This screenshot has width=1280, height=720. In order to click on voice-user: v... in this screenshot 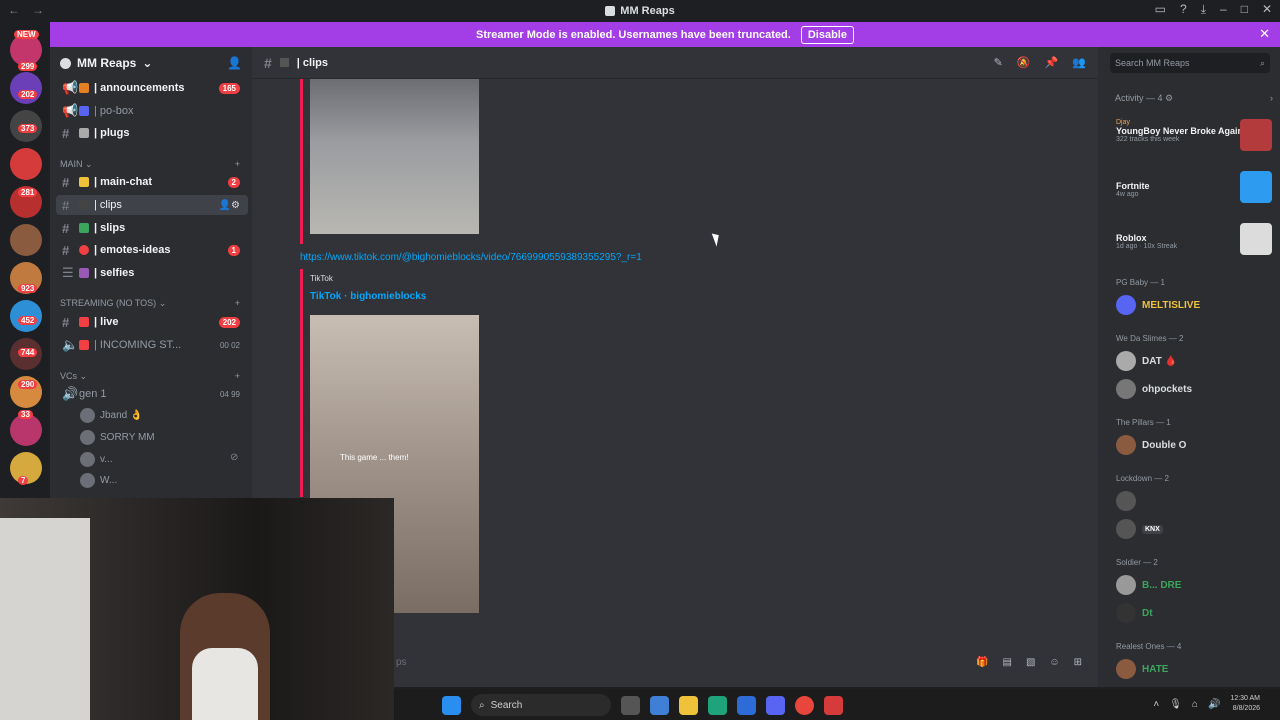, I will do `click(96, 459)`.